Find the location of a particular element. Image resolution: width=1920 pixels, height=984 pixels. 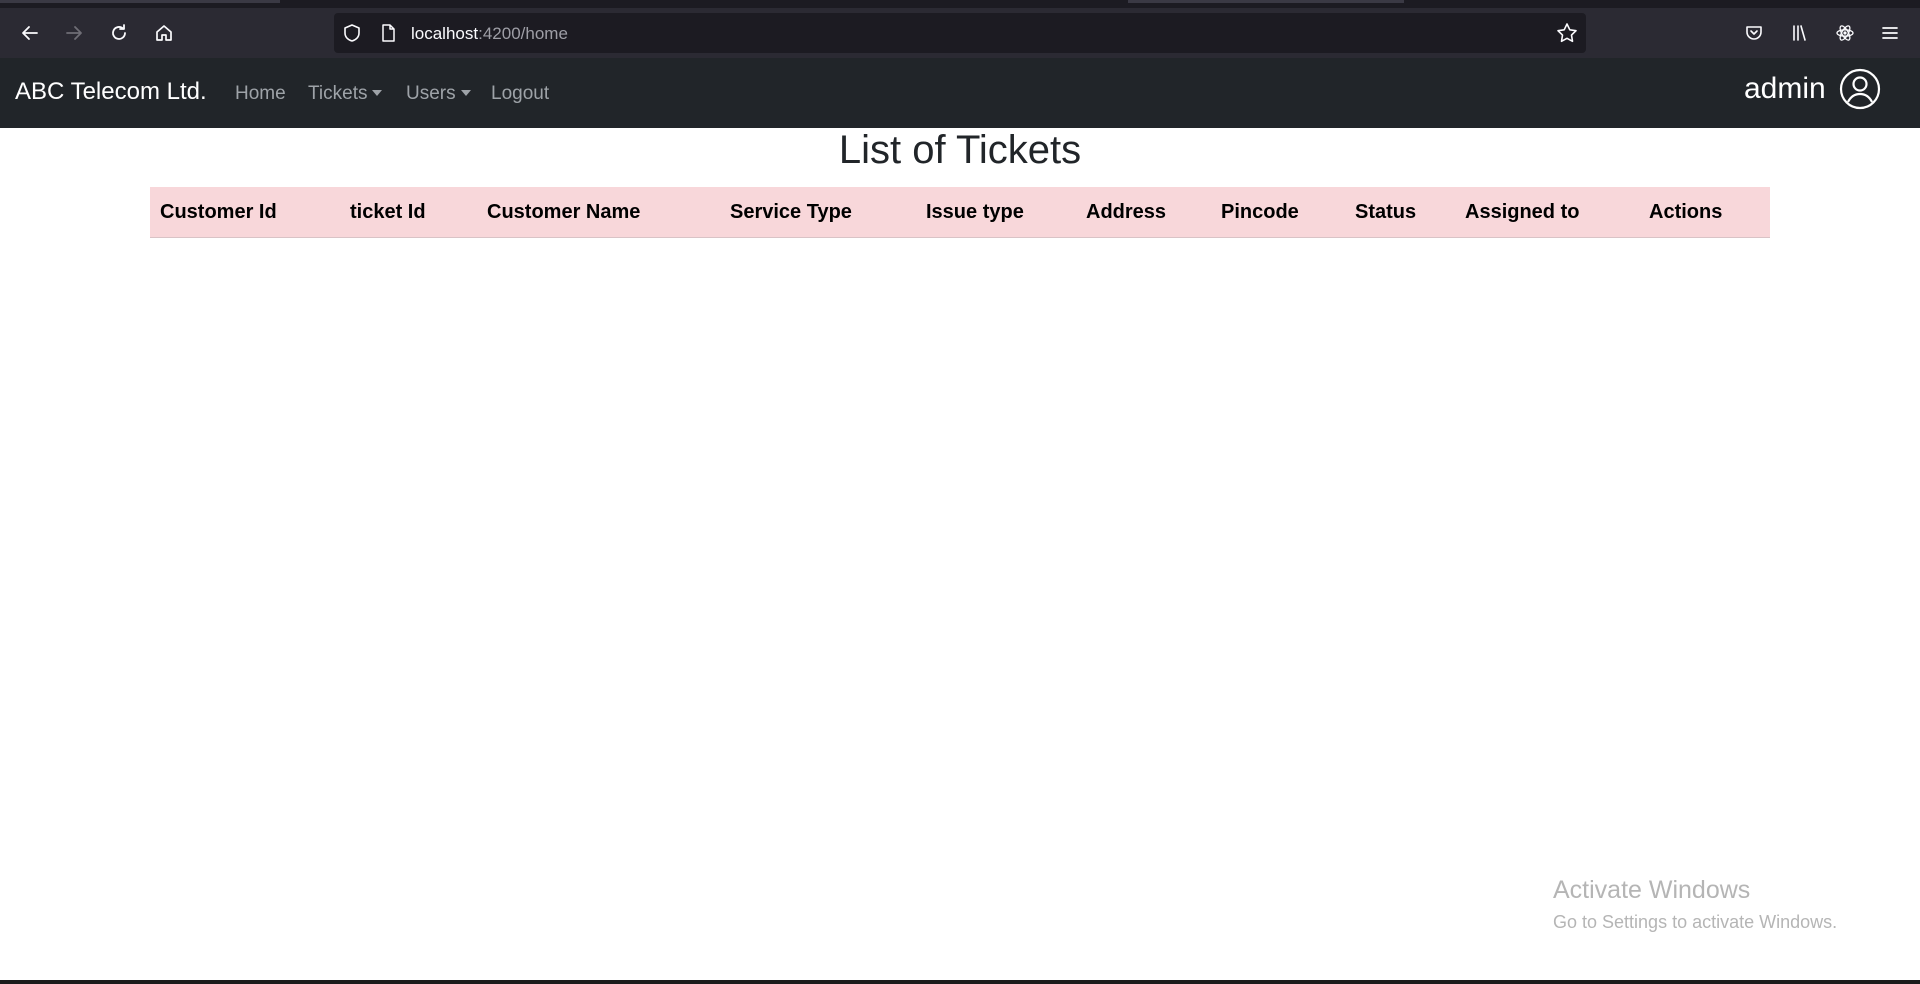

pocket-icon is located at coordinates (1754, 33).